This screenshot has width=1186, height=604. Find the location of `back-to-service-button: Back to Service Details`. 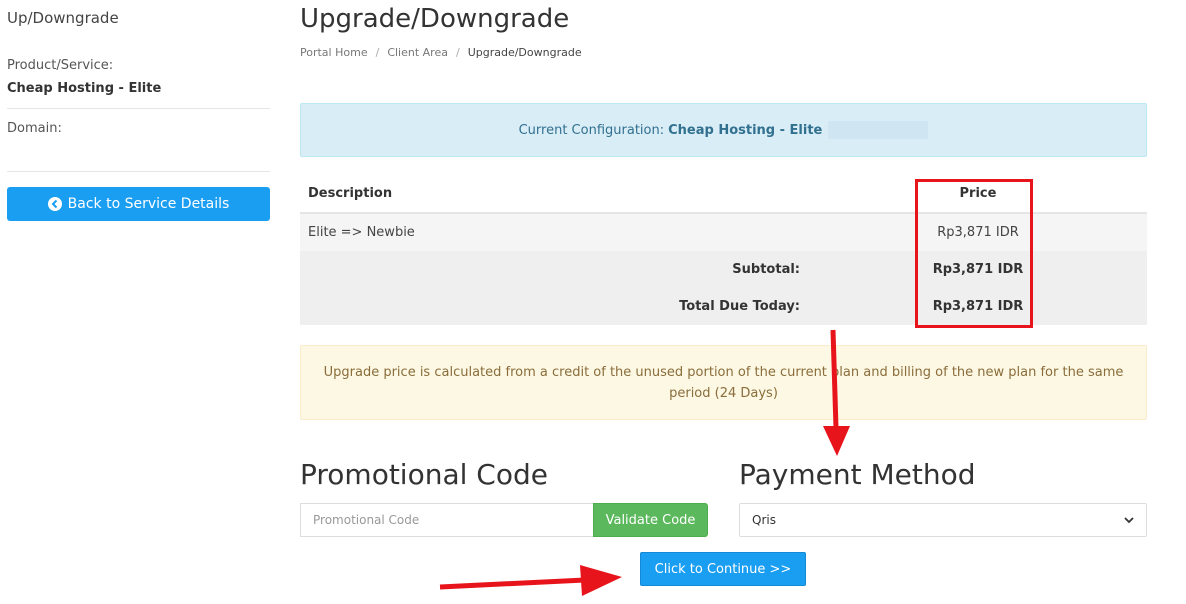

back-to-service-button: Back to Service Details is located at coordinates (138, 204).